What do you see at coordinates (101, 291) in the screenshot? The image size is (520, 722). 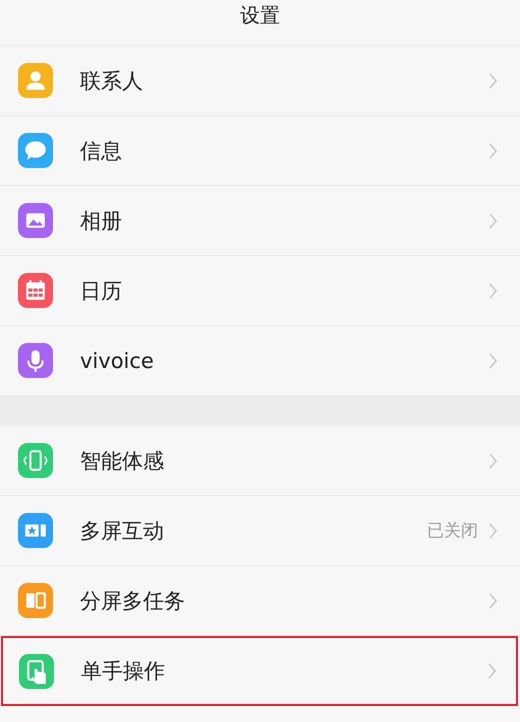 I see `item-label: 日历` at bounding box center [101, 291].